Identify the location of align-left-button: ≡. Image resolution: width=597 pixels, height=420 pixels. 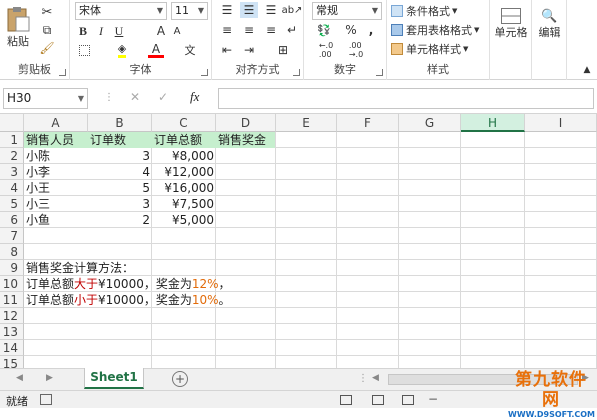
(227, 30).